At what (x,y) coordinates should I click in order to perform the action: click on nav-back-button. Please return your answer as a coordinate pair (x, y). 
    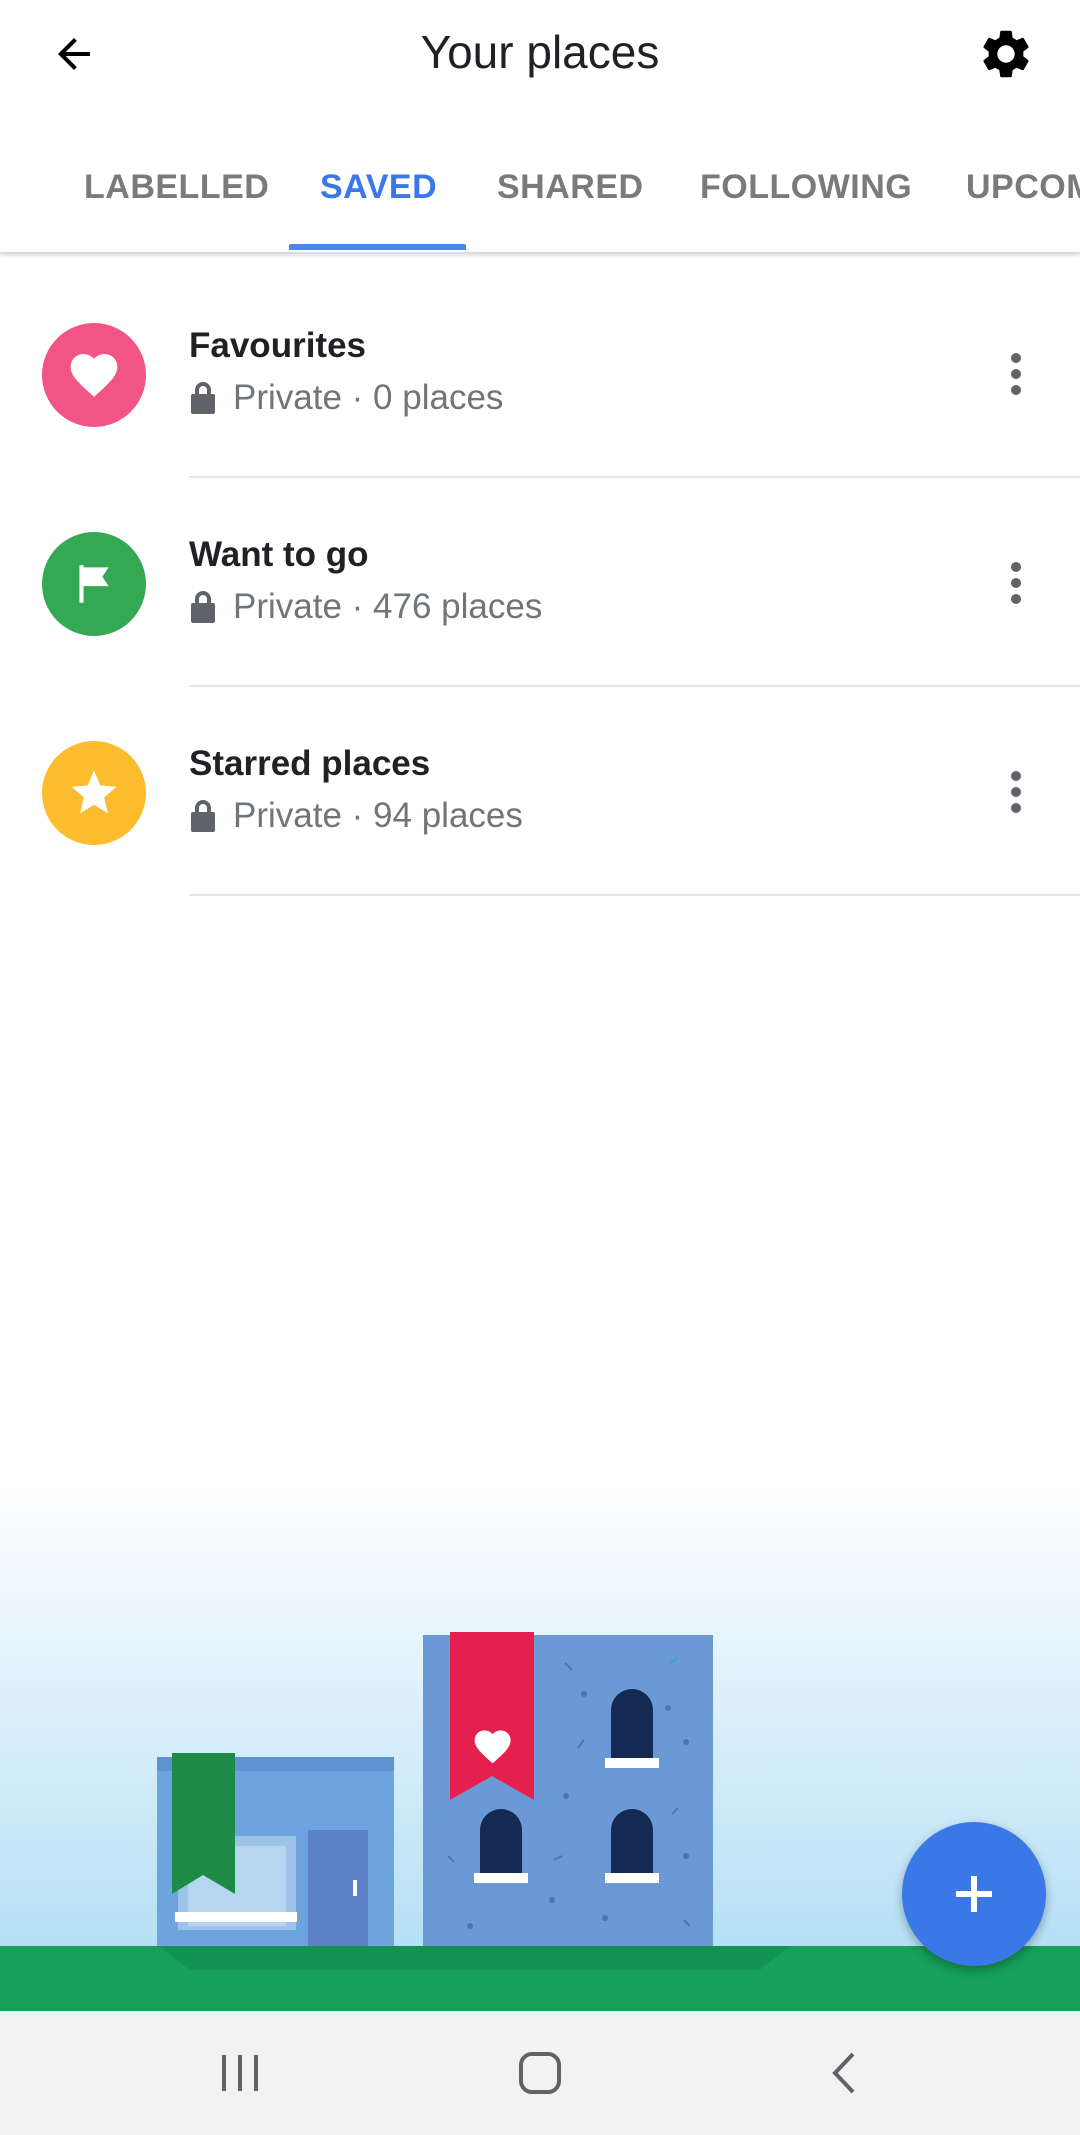
    Looking at the image, I should click on (844, 2073).